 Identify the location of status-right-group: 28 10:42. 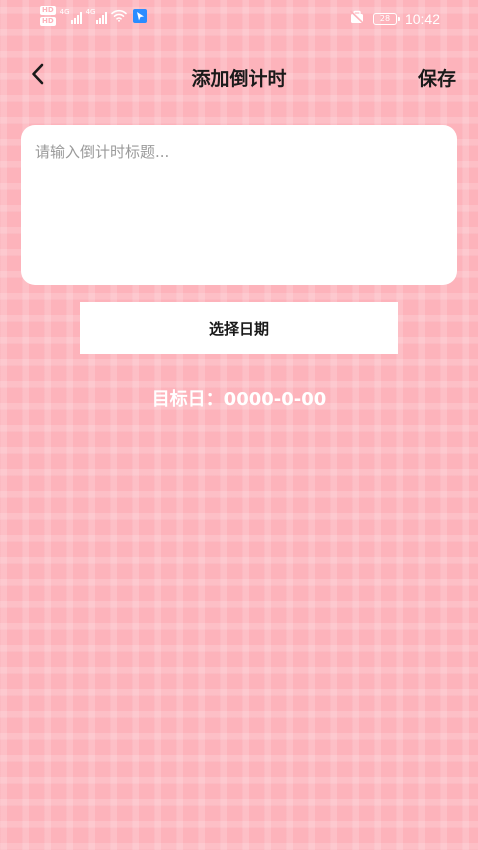
(394, 18).